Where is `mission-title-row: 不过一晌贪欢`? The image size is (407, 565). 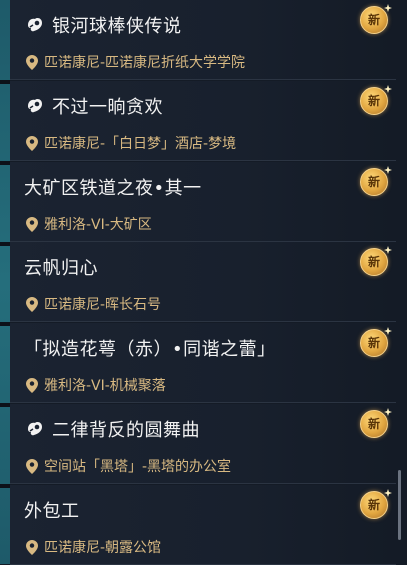 mission-title-row: 不过一晌贪欢 is located at coordinates (93, 106).